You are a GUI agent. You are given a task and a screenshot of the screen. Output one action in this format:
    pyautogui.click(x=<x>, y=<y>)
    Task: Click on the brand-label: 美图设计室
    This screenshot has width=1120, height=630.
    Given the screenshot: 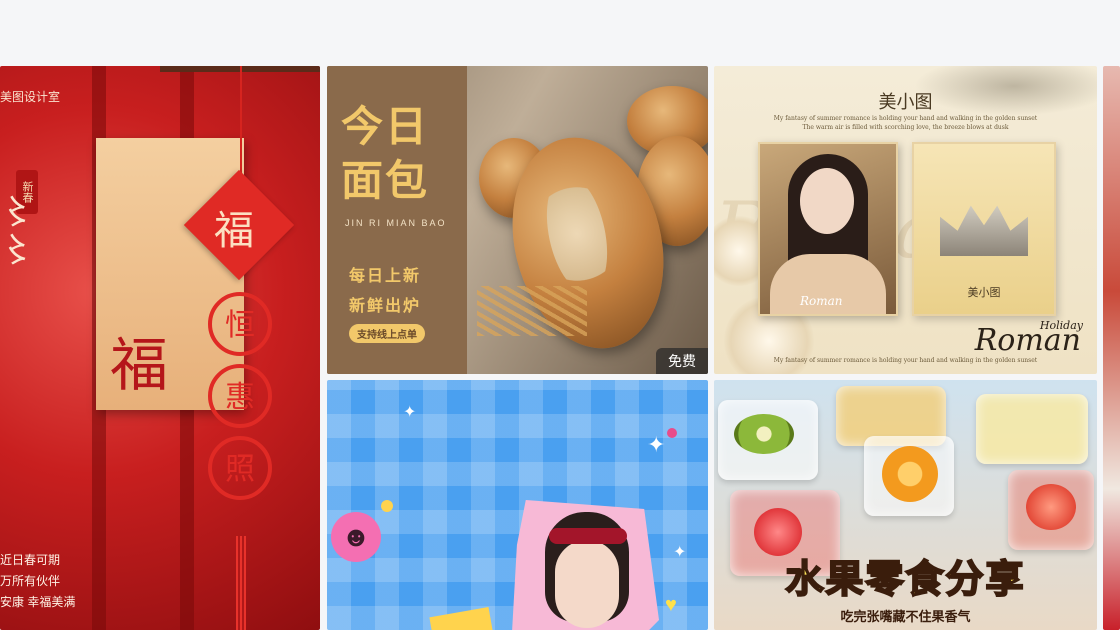 What is the action you would take?
    pyautogui.click(x=30, y=97)
    